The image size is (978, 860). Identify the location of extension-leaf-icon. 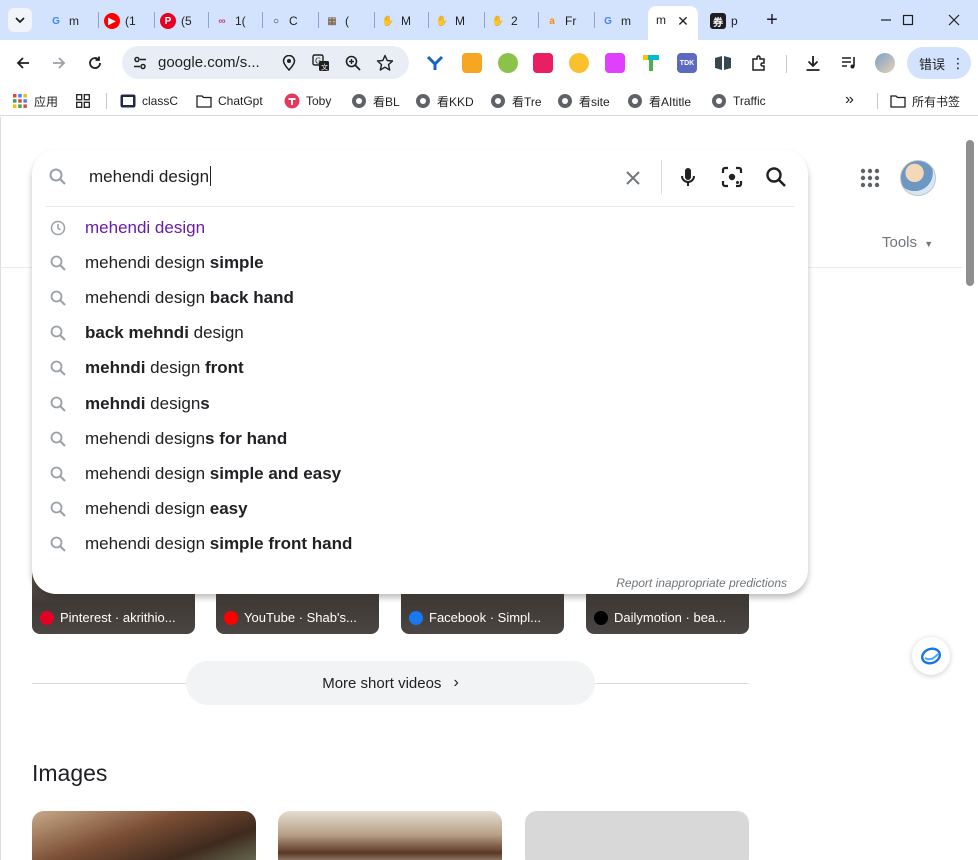
(508, 63).